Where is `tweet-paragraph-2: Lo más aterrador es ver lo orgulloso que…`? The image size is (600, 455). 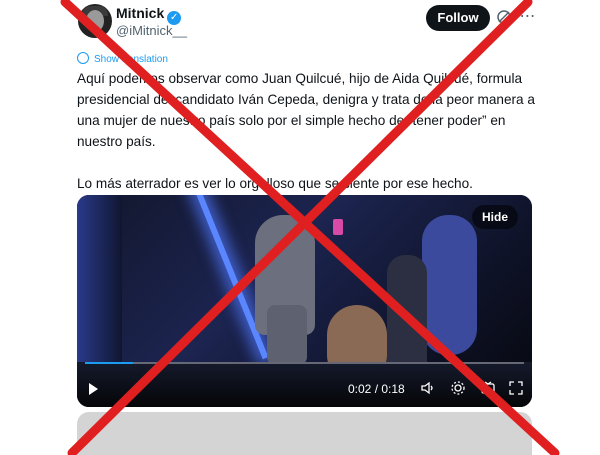
tweet-paragraph-2: Lo más aterrador es ver lo orgulloso que… is located at coordinates (275, 183).